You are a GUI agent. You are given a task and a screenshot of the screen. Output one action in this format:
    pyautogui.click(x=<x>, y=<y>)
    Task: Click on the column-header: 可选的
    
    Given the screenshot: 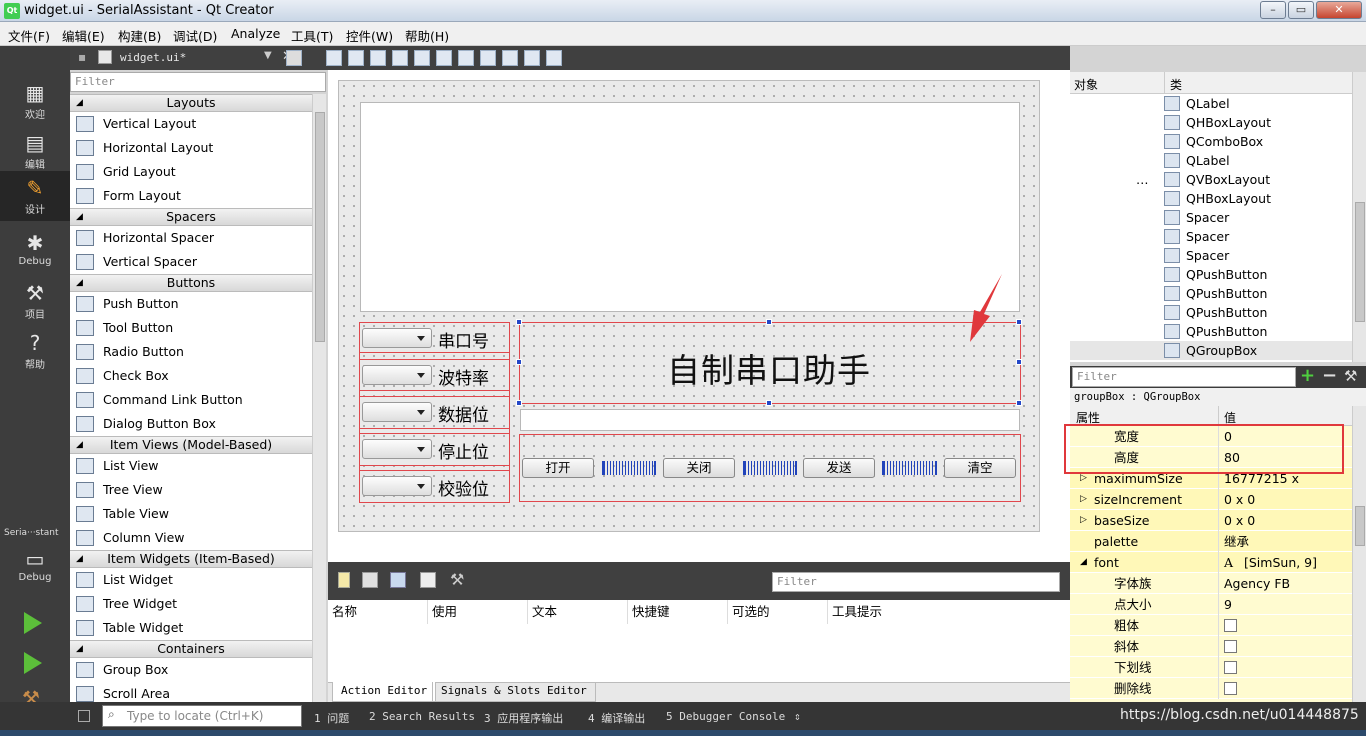 What is the action you would take?
    pyautogui.click(x=778, y=612)
    